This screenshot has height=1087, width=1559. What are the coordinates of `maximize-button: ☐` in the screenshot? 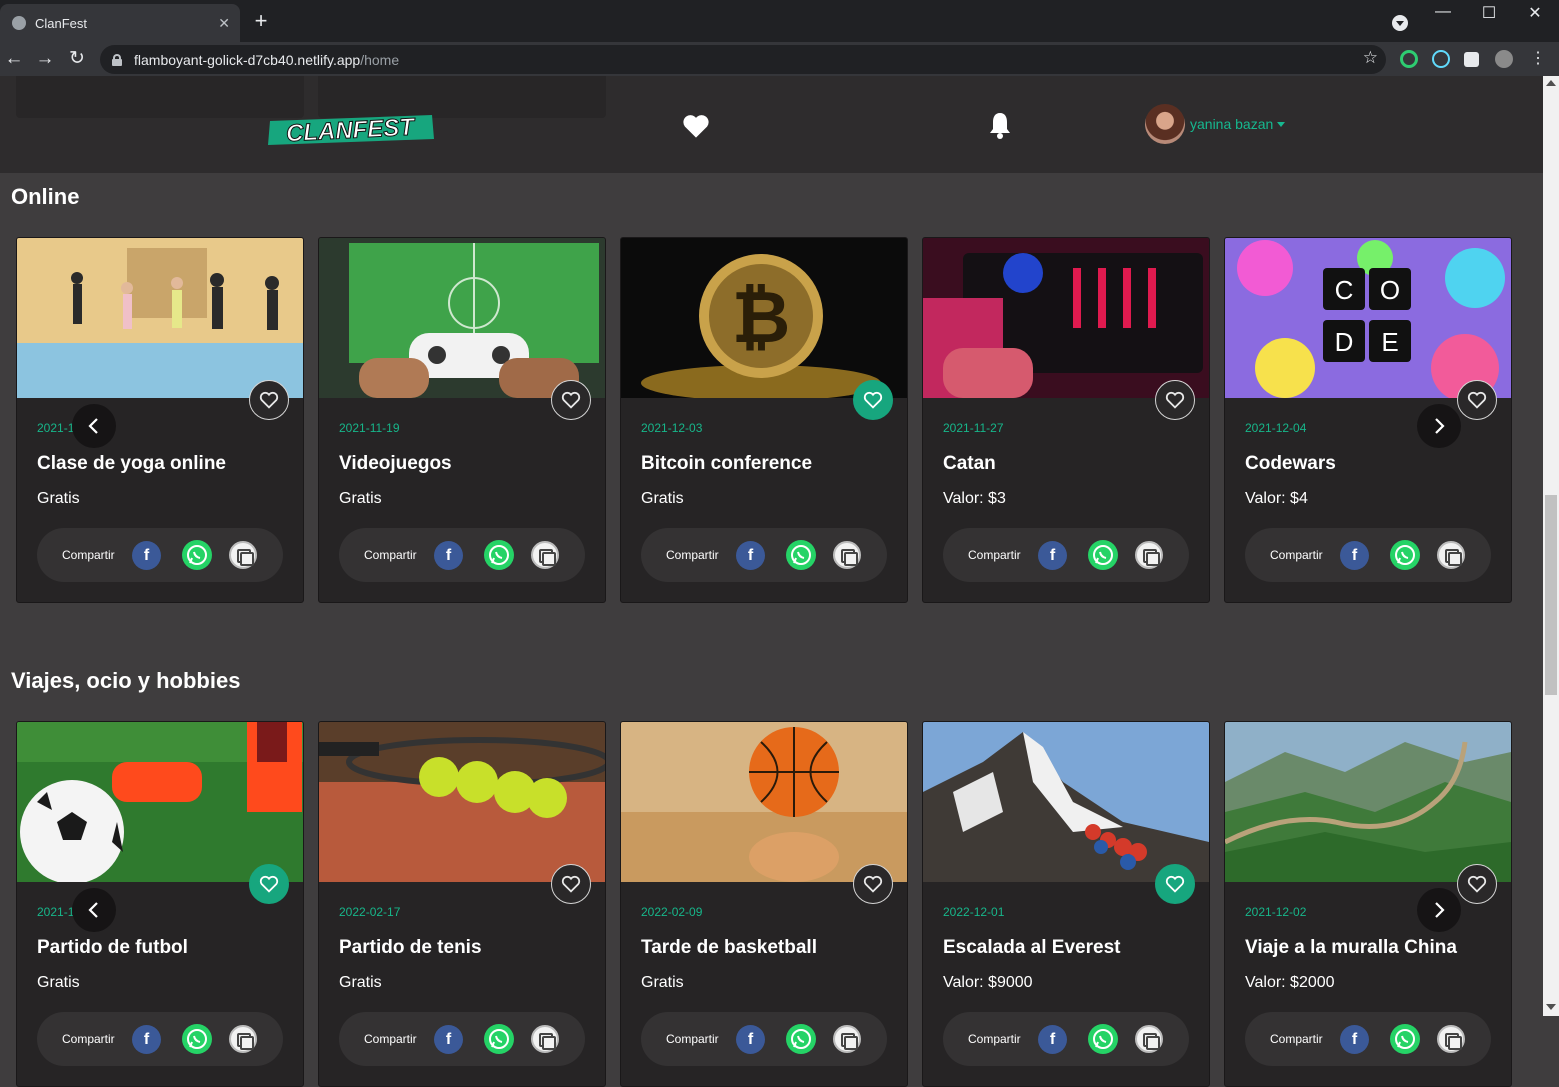 It's located at (1489, 13).